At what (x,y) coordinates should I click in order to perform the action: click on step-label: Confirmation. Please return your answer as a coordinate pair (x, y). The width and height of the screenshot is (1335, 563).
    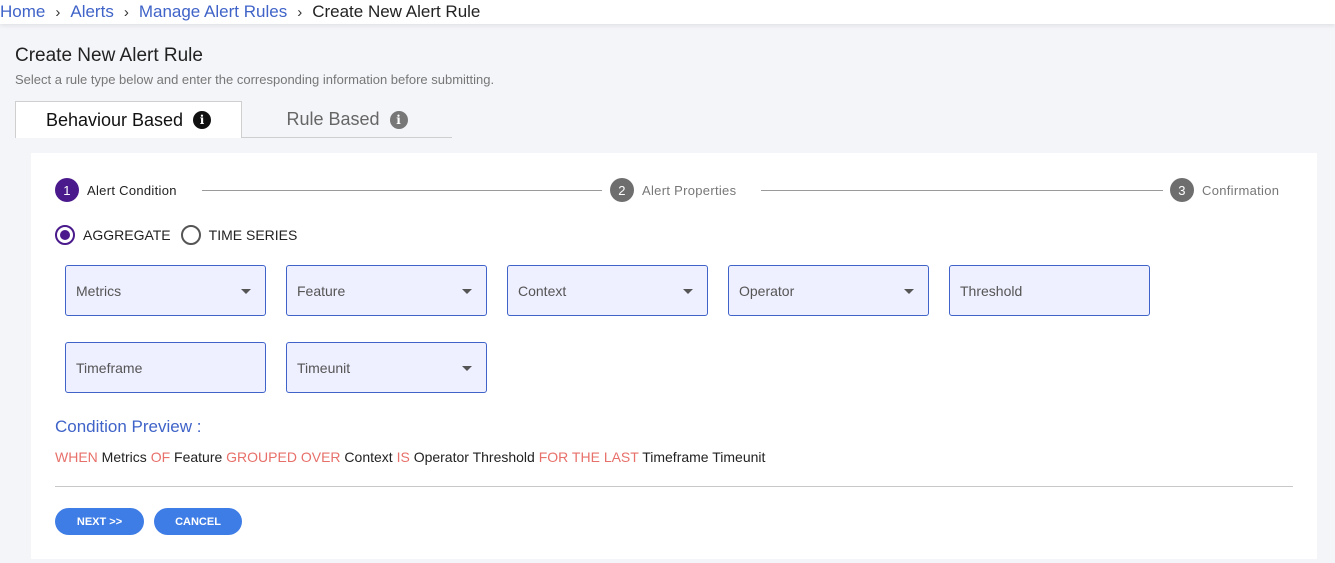
    Looking at the image, I should click on (1241, 190).